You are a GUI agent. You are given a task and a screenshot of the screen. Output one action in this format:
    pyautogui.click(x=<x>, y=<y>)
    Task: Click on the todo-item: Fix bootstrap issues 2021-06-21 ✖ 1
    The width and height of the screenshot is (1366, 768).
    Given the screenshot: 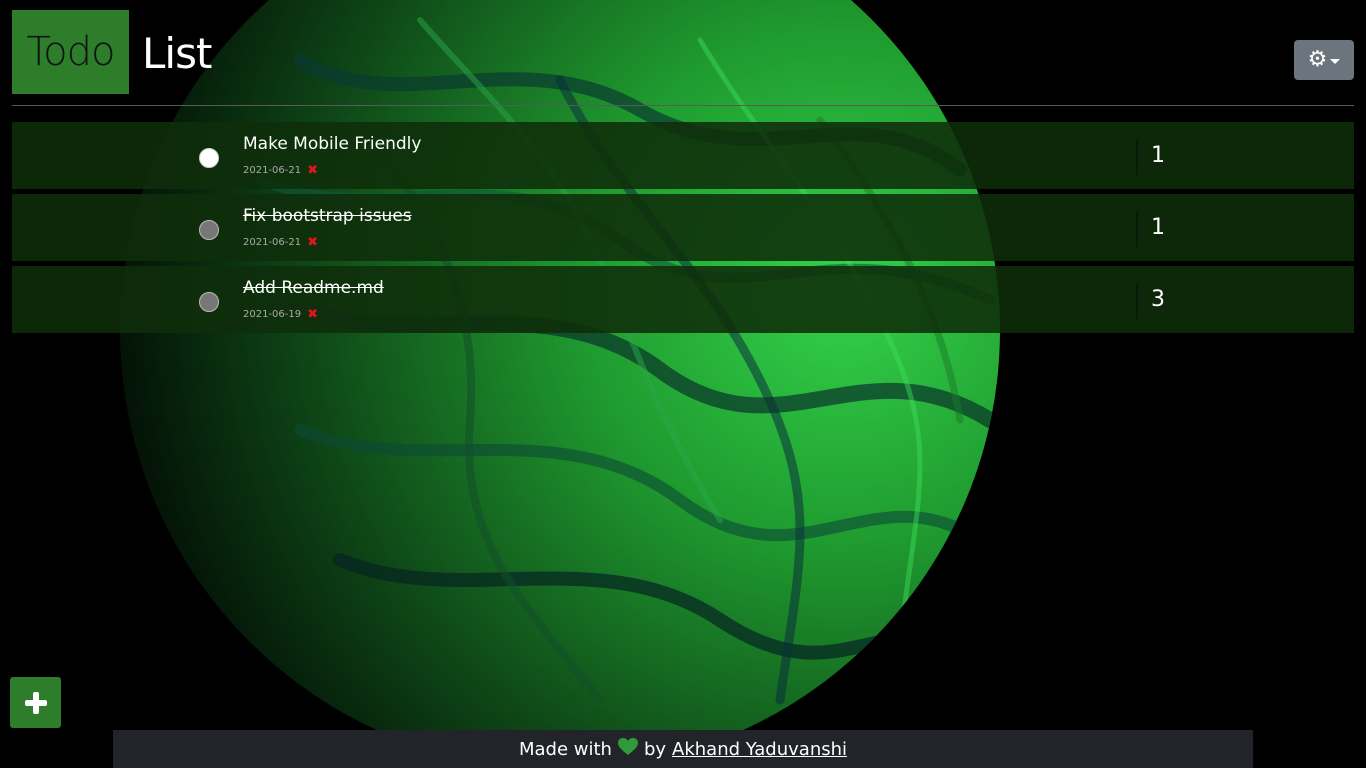 What is the action you would take?
    pyautogui.click(x=683, y=227)
    